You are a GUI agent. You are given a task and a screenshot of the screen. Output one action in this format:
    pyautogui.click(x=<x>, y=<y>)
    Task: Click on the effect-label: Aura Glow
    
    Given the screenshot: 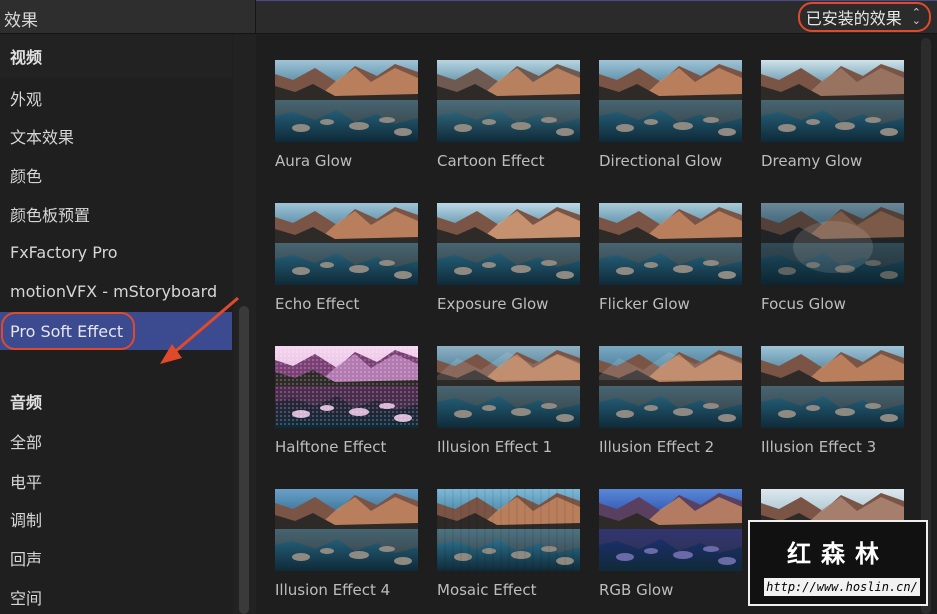 What is the action you would take?
    pyautogui.click(x=314, y=161)
    